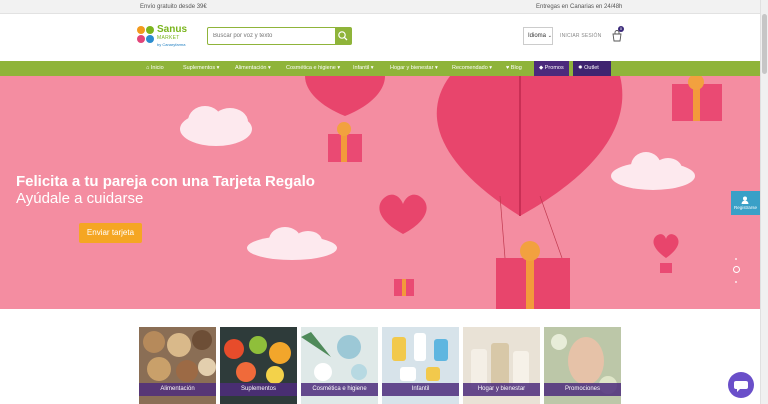  Describe the element at coordinates (745, 200) in the screenshot. I see `user-icon` at that location.